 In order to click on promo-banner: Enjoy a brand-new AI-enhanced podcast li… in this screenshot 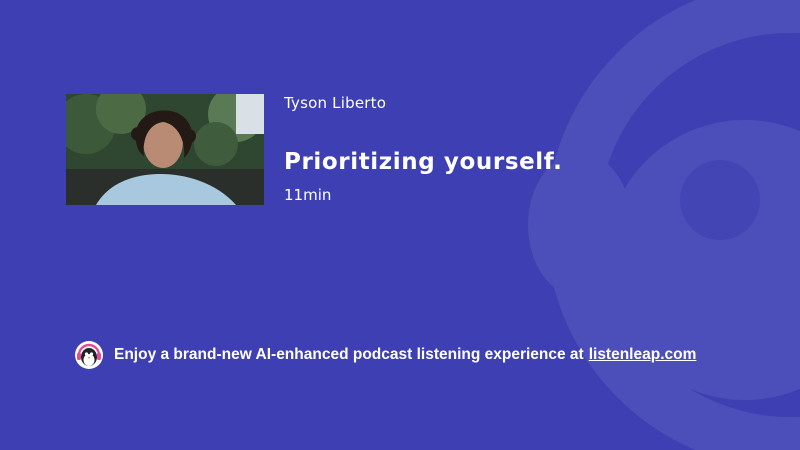, I will do `click(385, 355)`.